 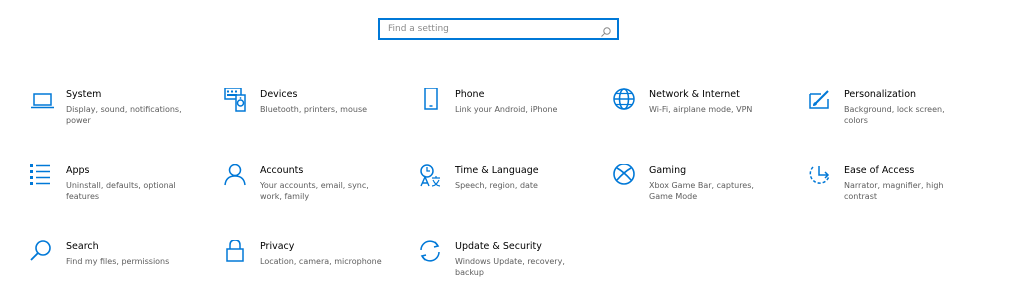 I want to click on xbox-icon, so click(x=626, y=177).